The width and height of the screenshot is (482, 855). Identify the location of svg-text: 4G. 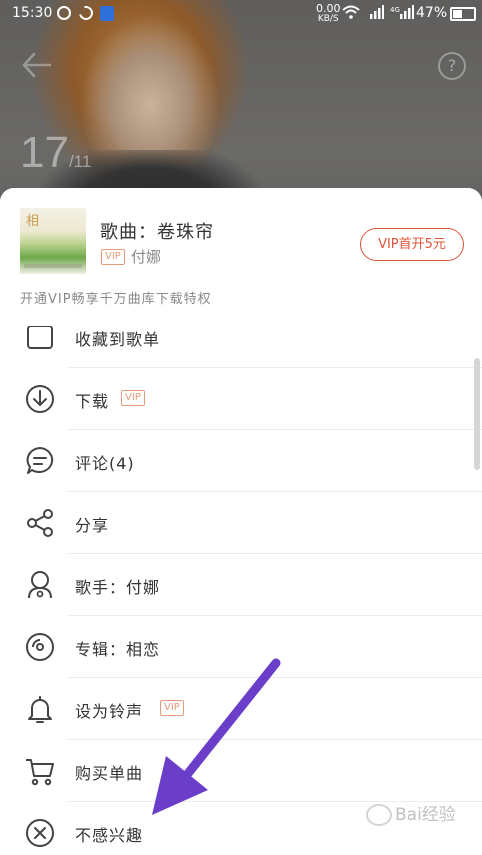
(395, 10).